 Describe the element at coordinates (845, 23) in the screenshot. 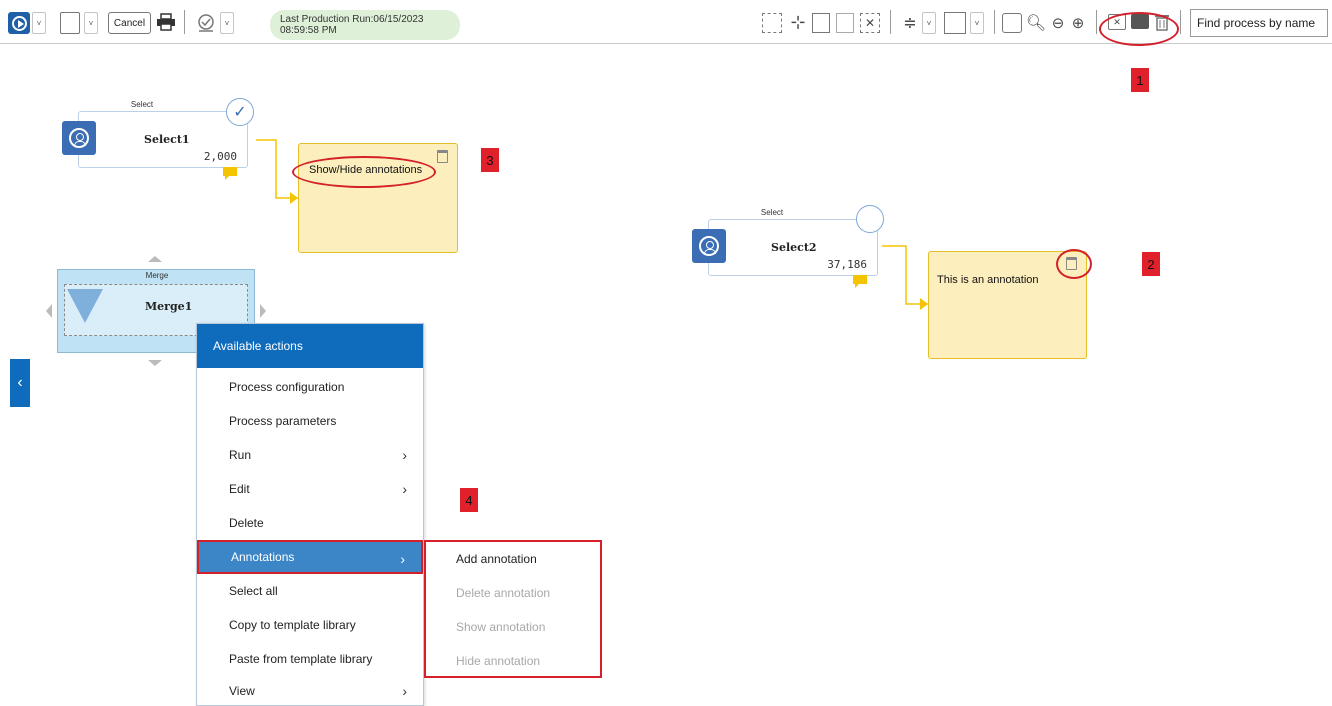

I see `paste-icon` at that location.